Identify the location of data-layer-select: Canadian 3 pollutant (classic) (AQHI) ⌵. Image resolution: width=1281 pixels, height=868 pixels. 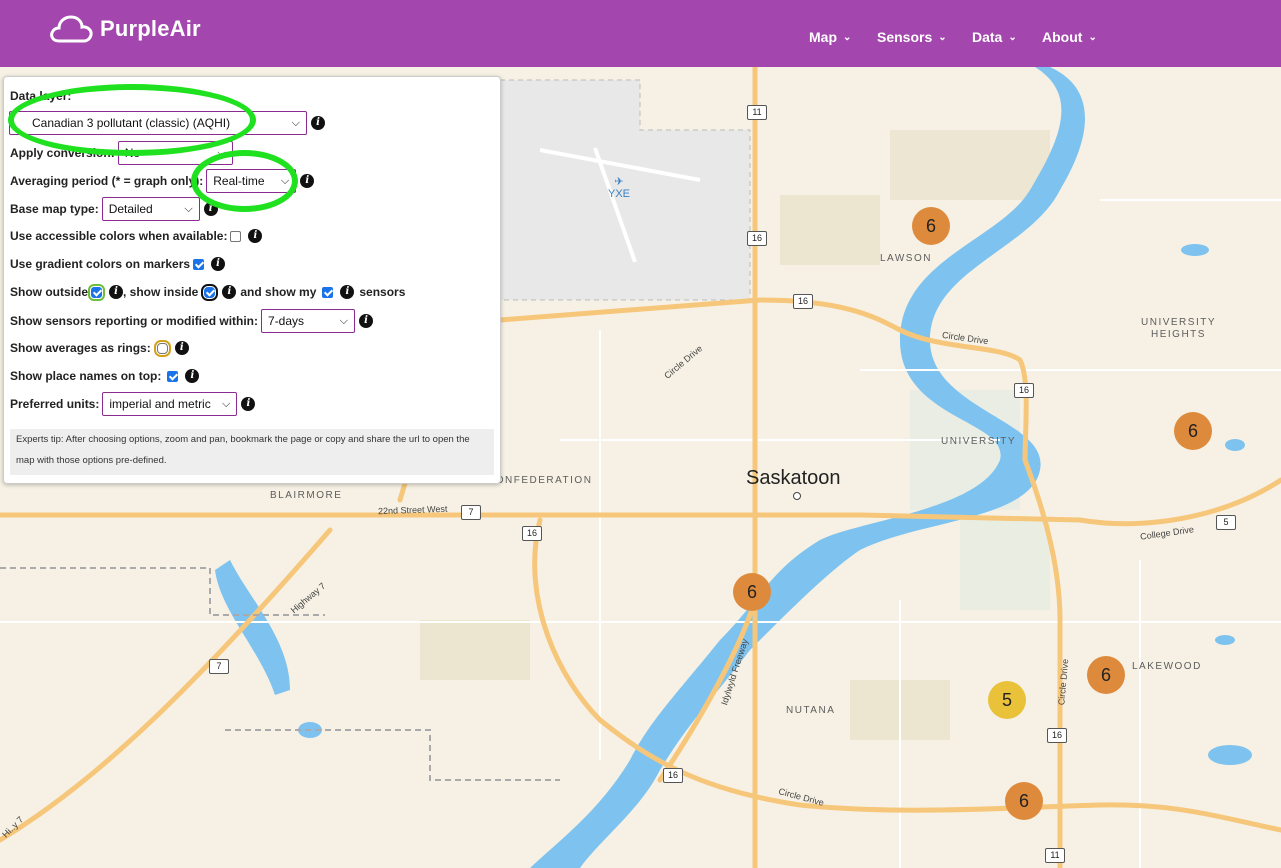
(158, 123).